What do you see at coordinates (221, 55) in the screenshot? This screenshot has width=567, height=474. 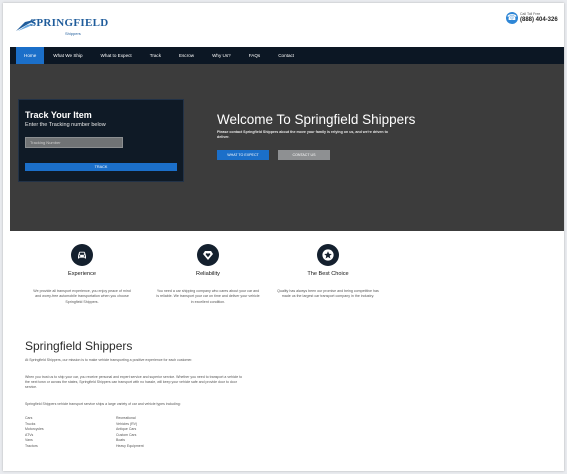 I see `nav-why-us: Why Us?` at bounding box center [221, 55].